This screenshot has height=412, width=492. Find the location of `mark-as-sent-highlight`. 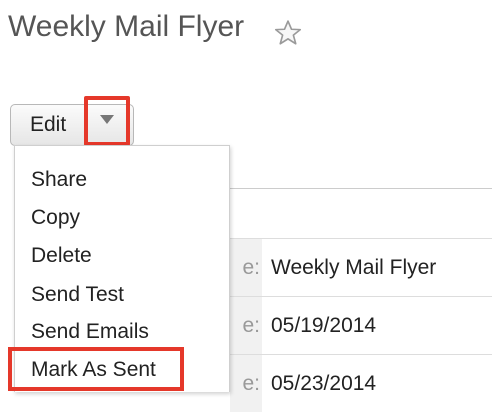

mark-as-sent-highlight is located at coordinates (96, 369).